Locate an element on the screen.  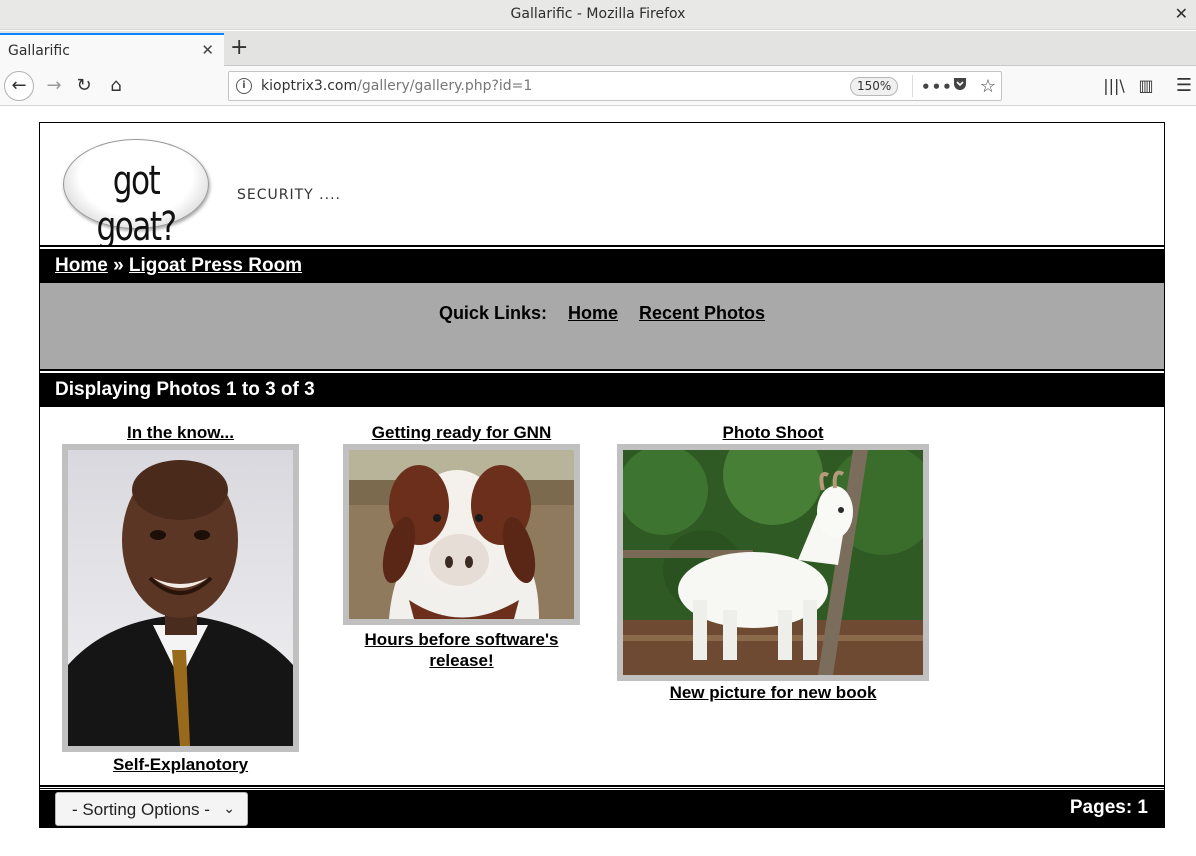
quick-links-bar: Quick Links: Home Recent Photos is located at coordinates (602, 326).